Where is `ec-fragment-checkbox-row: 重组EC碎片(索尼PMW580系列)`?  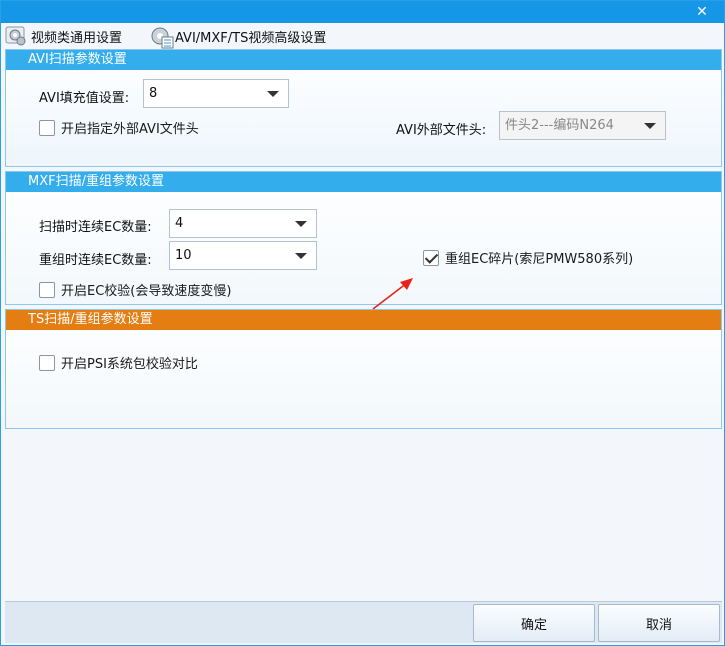 ec-fragment-checkbox-row: 重组EC碎片(索尼PMW580系列) is located at coordinates (528, 257).